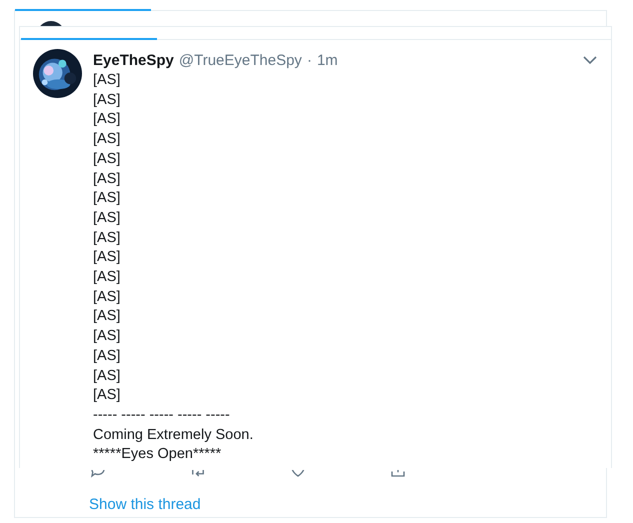 This screenshot has width=633, height=523. I want to click on tweet-text-line: *****Eyes Open*****, so click(157, 454).